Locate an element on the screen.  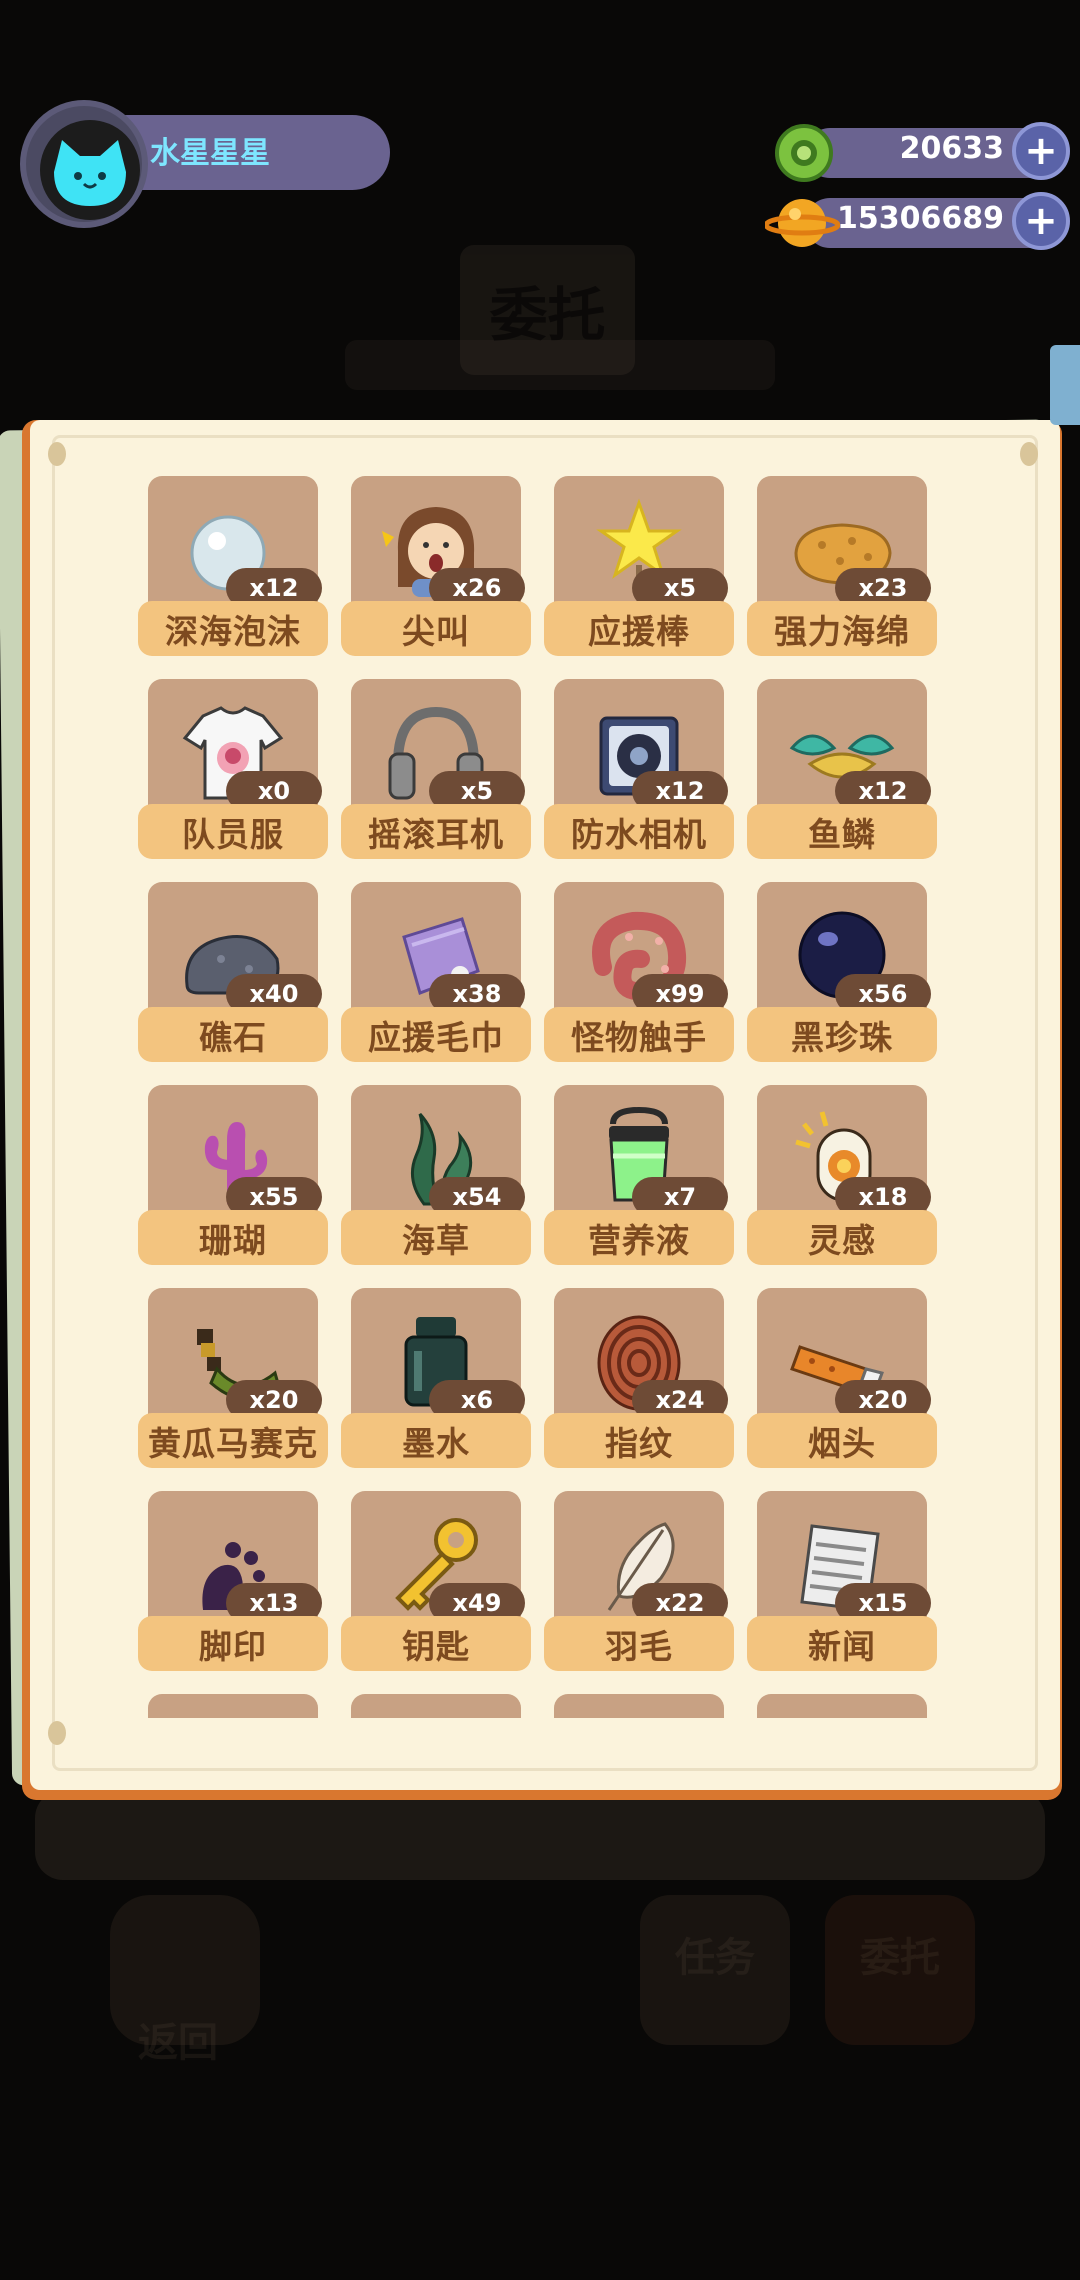
planet-coin-icon is located at coordinates (802, 223).